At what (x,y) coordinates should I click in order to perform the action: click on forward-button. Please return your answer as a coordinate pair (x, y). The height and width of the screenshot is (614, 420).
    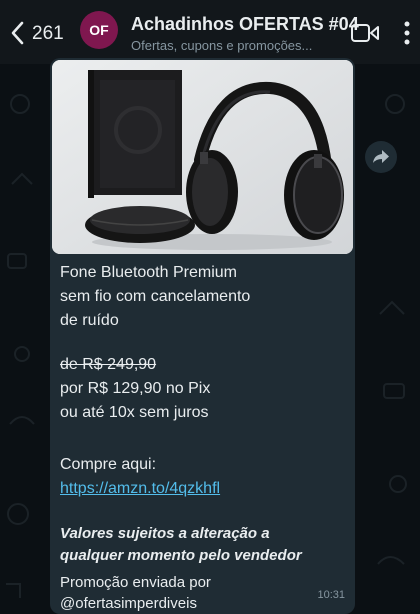
    Looking at the image, I should click on (381, 157).